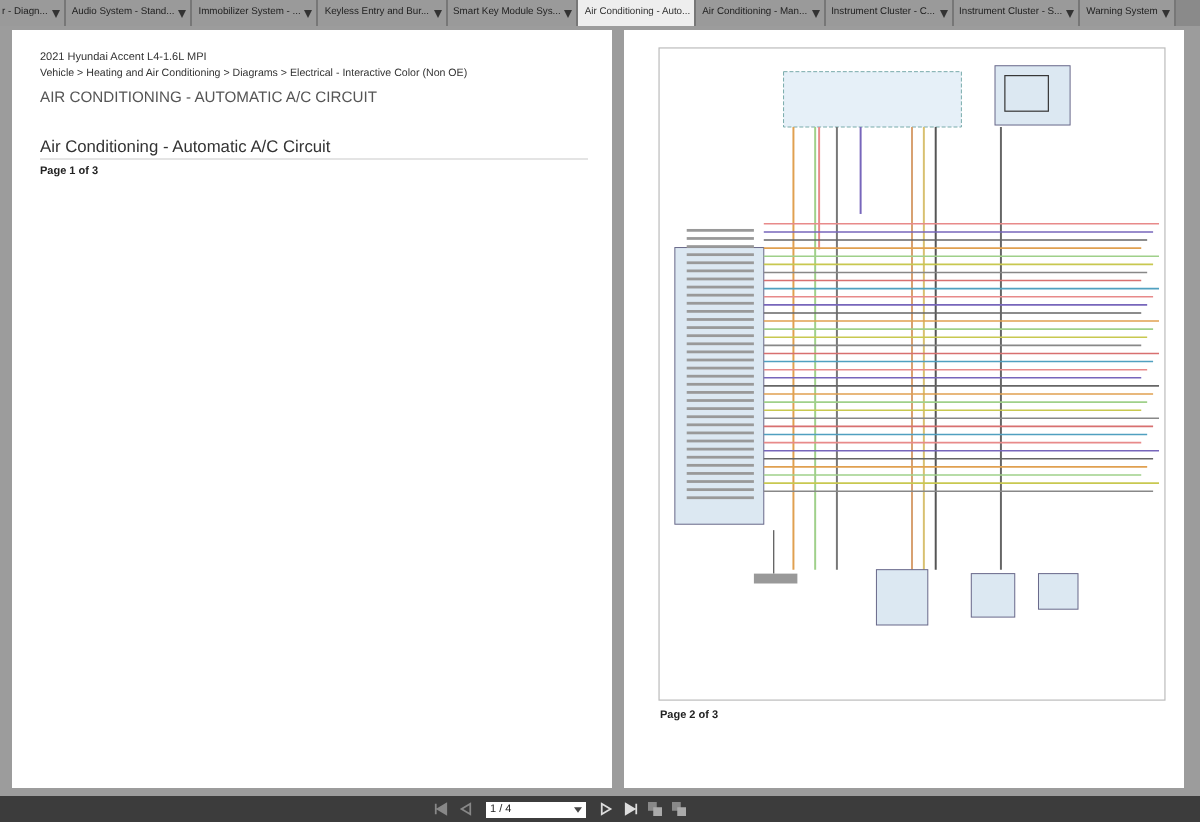  I want to click on section-title: Air Conditioning - Automatic A/C Circuit, so click(314, 148).